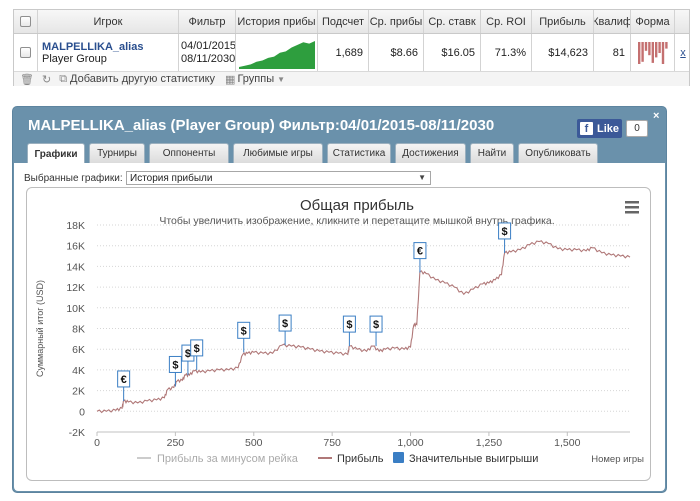 The width and height of the screenshot is (700, 501). Describe the element at coordinates (207, 21) in the screenshot. I see `header-filter: Фильтр` at that location.